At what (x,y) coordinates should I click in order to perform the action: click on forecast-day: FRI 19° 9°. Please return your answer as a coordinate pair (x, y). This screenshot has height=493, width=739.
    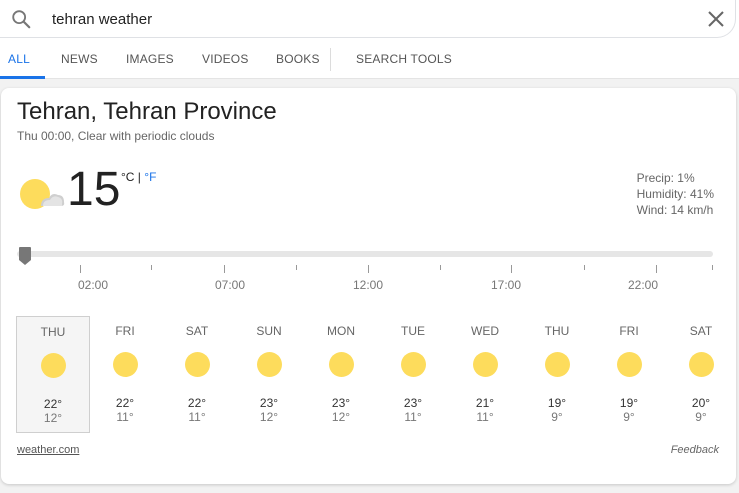
    Looking at the image, I should click on (629, 374).